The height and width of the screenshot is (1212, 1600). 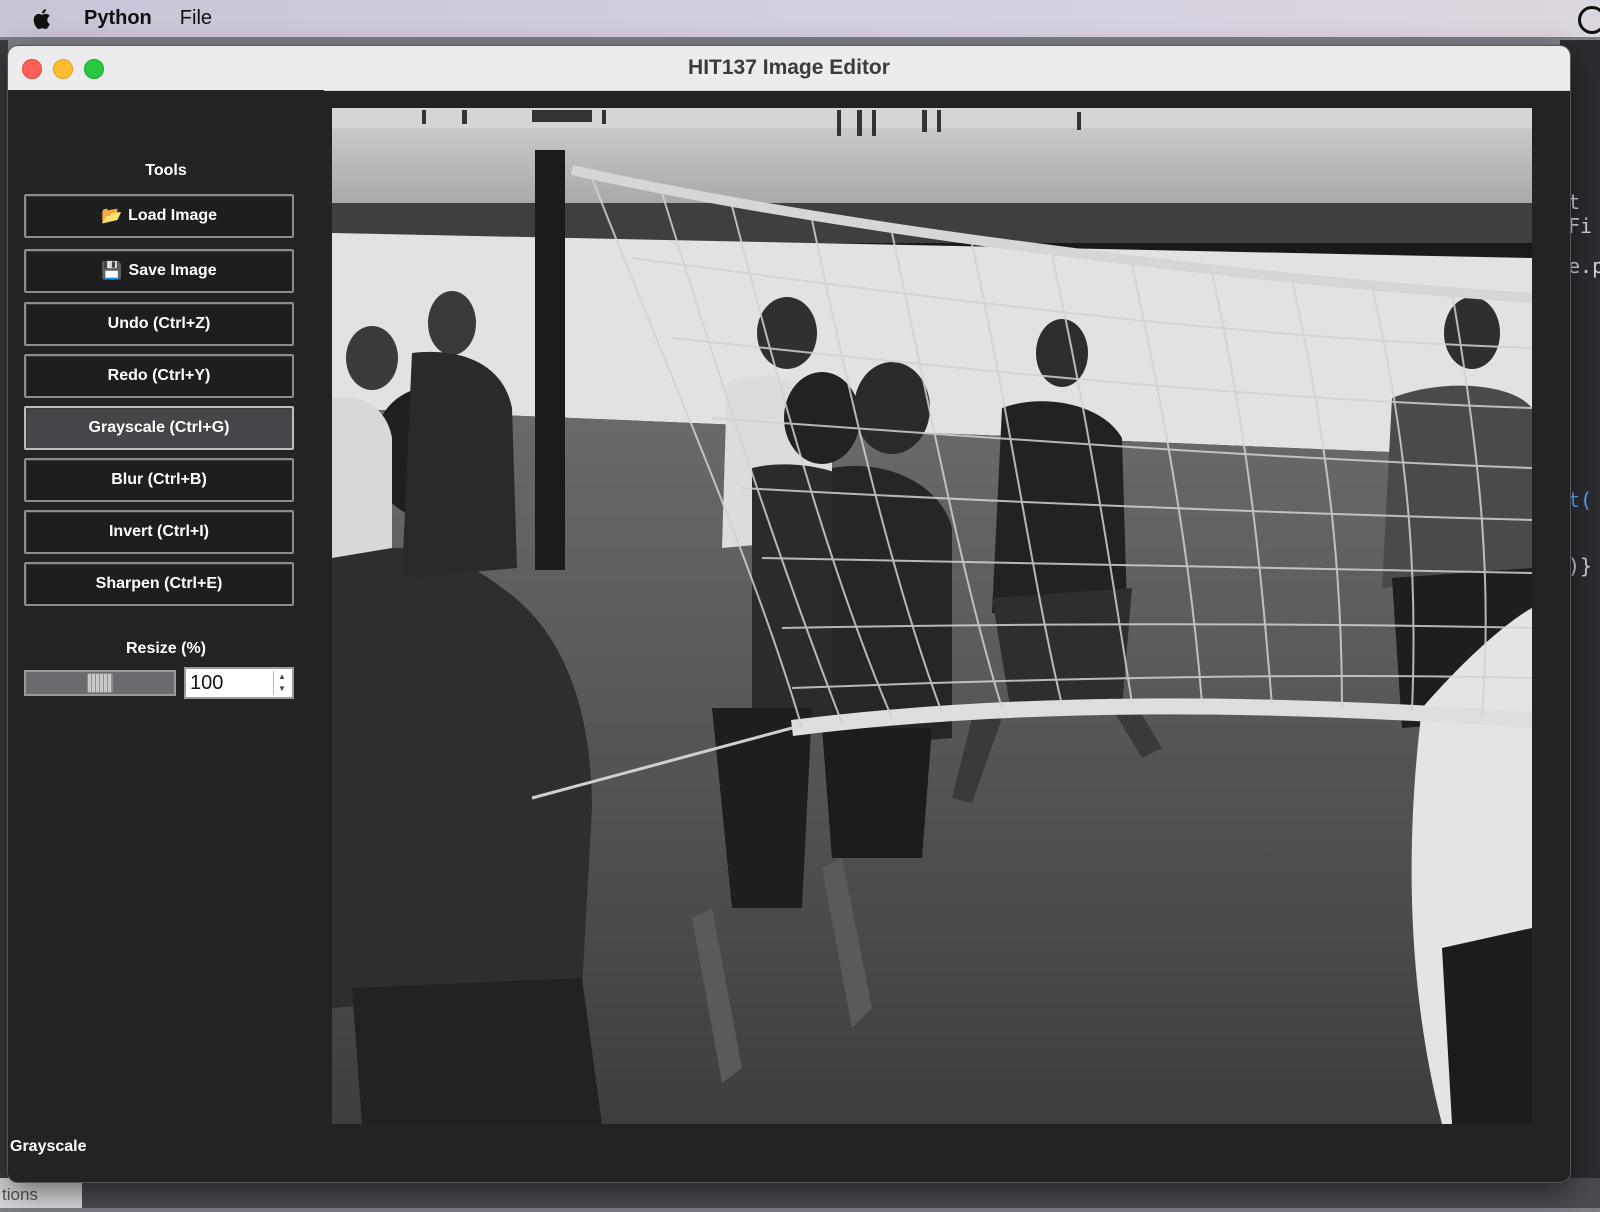 I want to click on folder-icon: 📂, so click(x=111, y=215).